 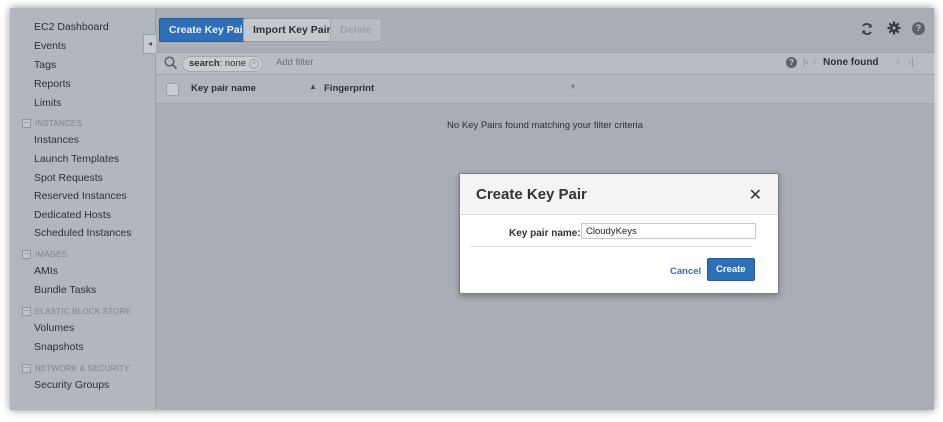 I want to click on next-page-icon: ›, so click(x=897, y=62).